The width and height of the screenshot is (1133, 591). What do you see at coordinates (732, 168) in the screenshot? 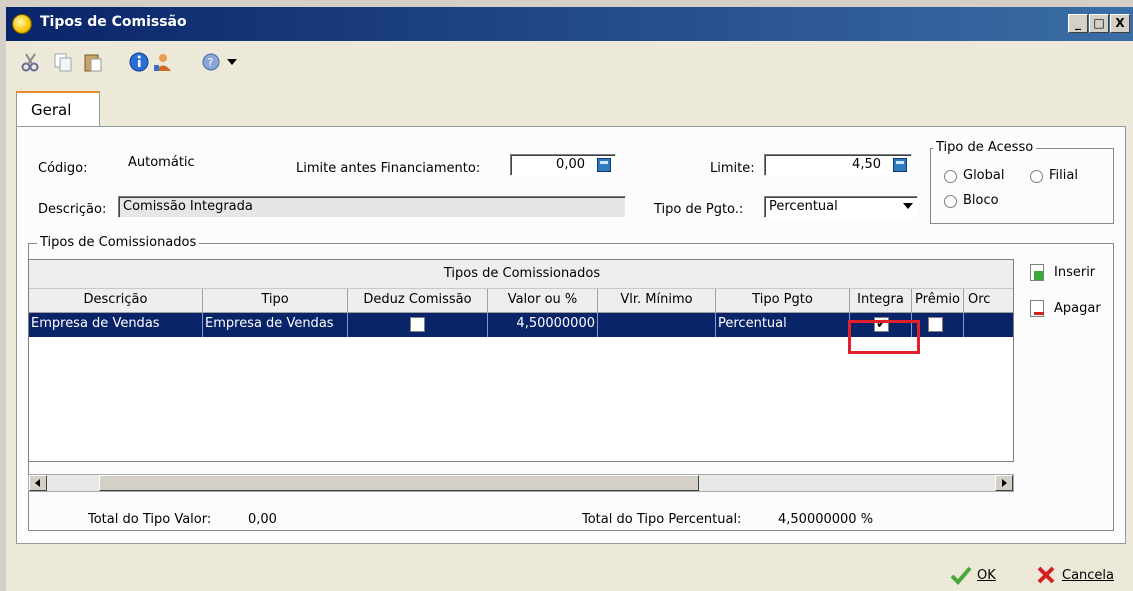
I see `limite-label: Limite:` at bounding box center [732, 168].